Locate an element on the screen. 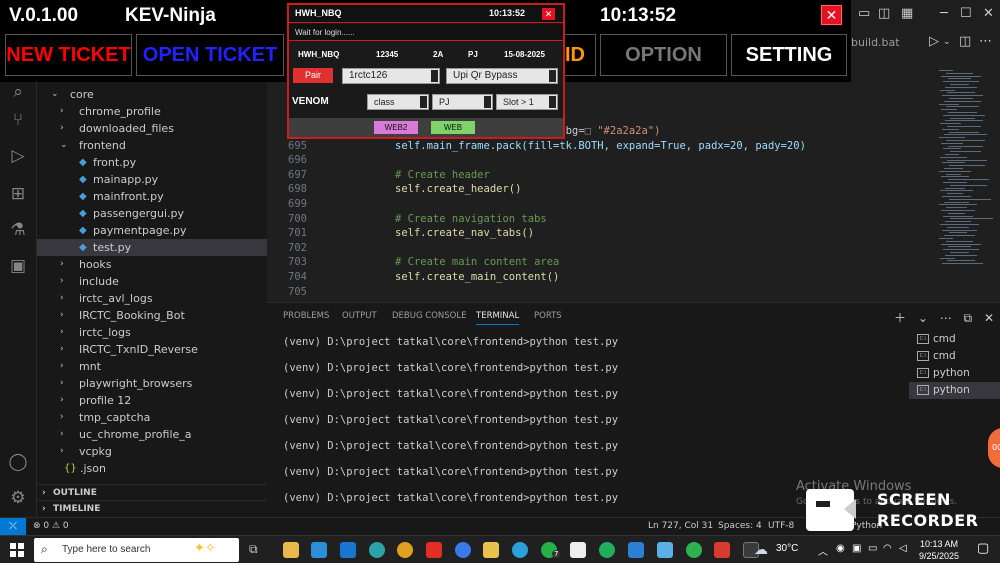  extensions-icon: ⊞ is located at coordinates (18, 194).